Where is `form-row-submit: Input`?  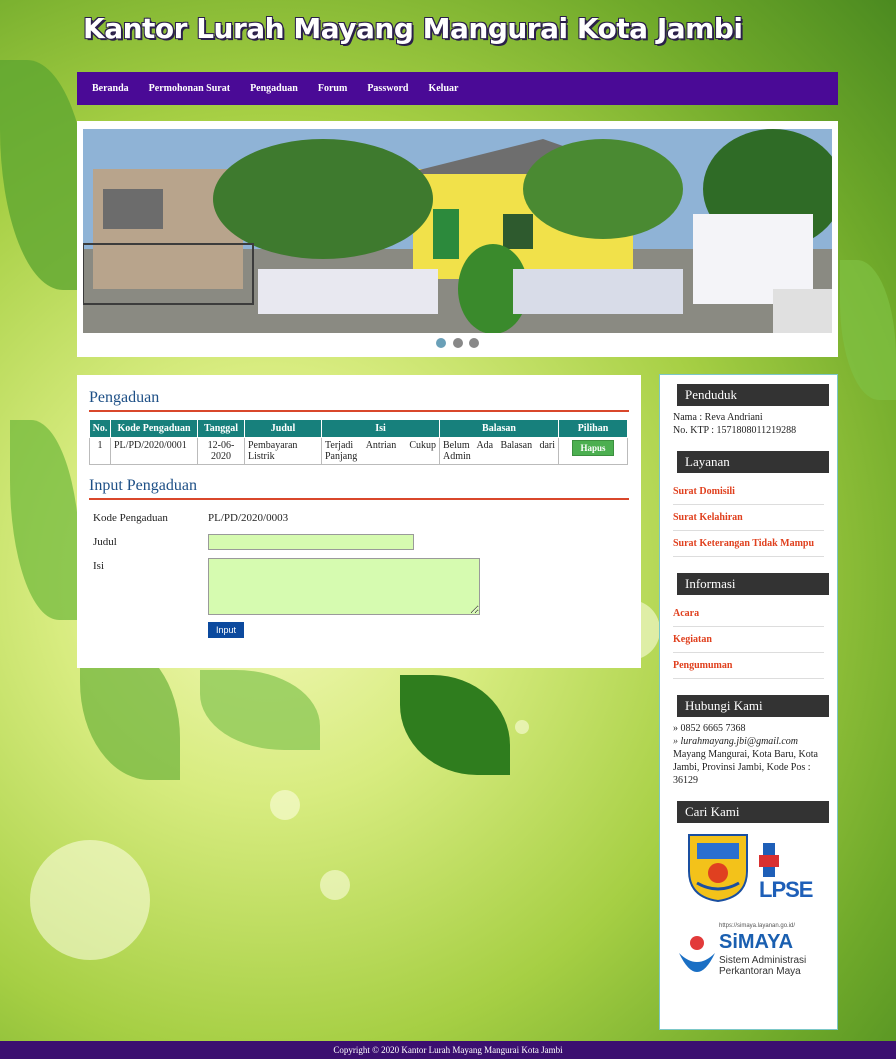
form-row-submit: Input is located at coordinates (359, 632).